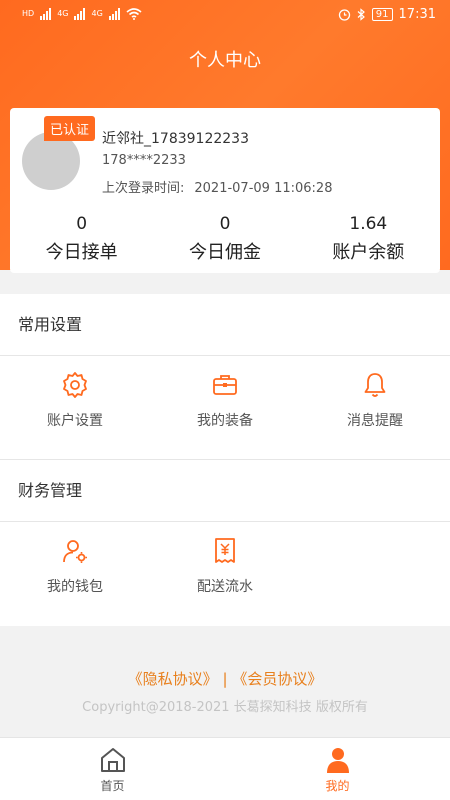 The image size is (450, 800). I want to click on my-equipment-button: 我的装备, so click(225, 408).